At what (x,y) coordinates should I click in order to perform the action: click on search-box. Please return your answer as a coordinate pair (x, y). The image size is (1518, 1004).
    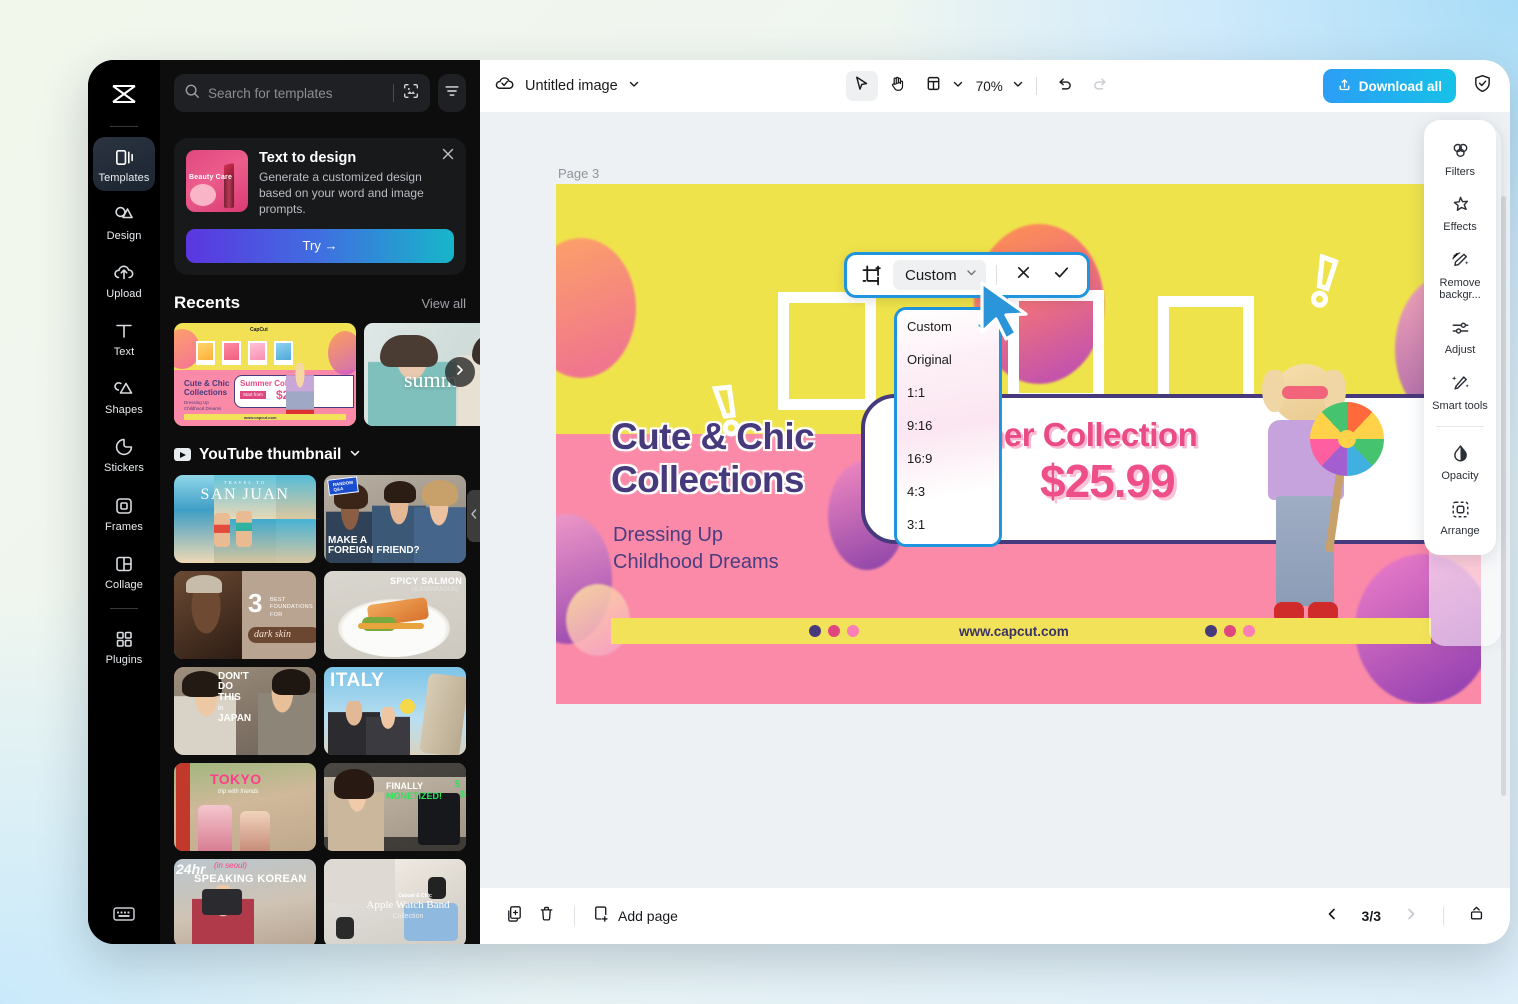
    Looking at the image, I should click on (302, 93).